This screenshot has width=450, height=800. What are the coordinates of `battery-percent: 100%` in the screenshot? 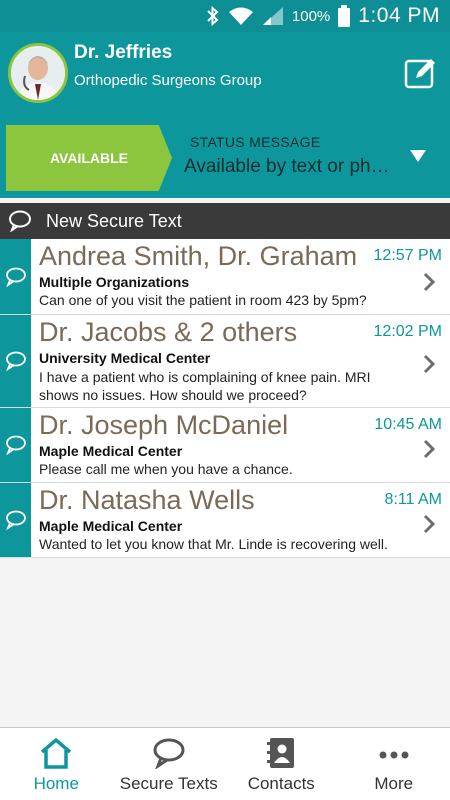 It's located at (311, 16).